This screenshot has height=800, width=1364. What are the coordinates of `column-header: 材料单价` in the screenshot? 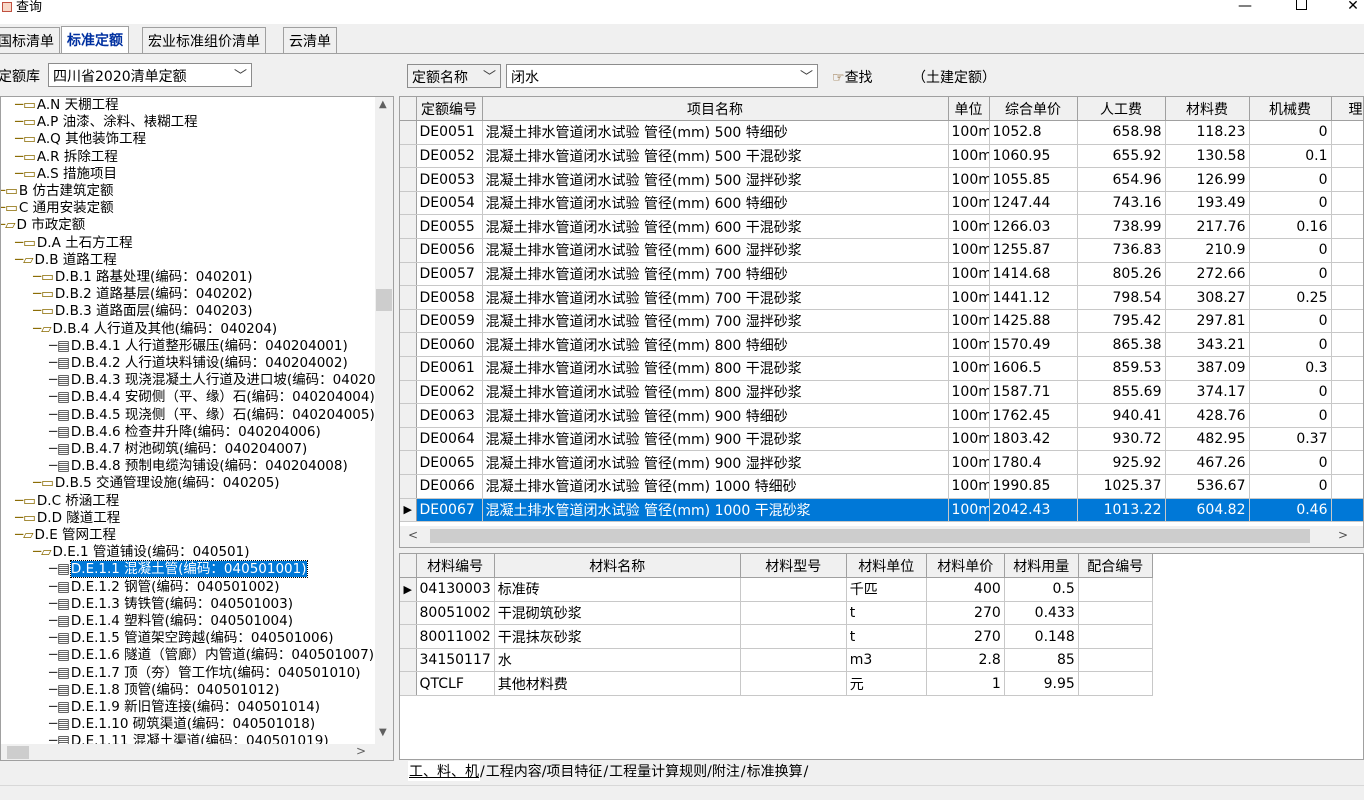 It's located at (965, 566).